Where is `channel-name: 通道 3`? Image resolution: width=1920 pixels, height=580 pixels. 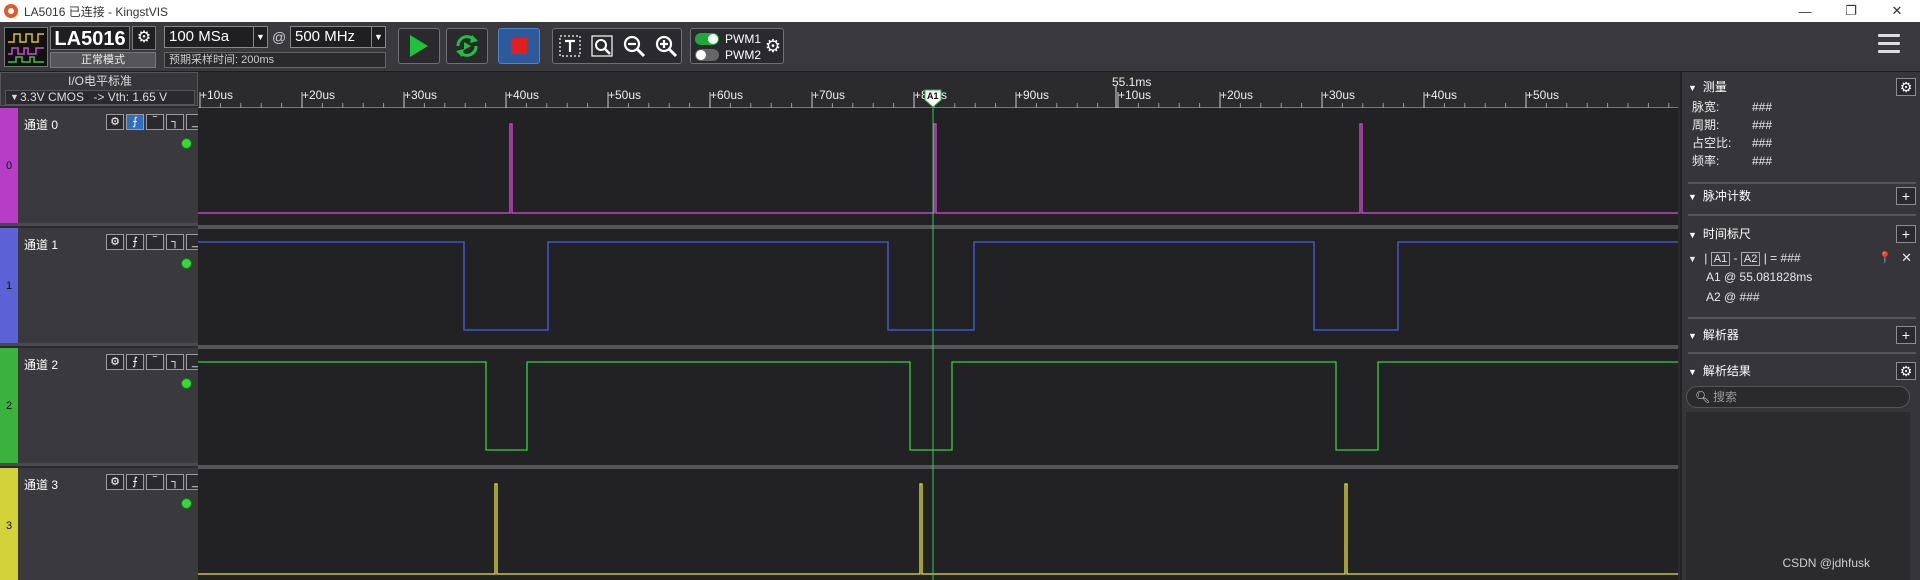
channel-name: 通道 3 is located at coordinates (41, 484).